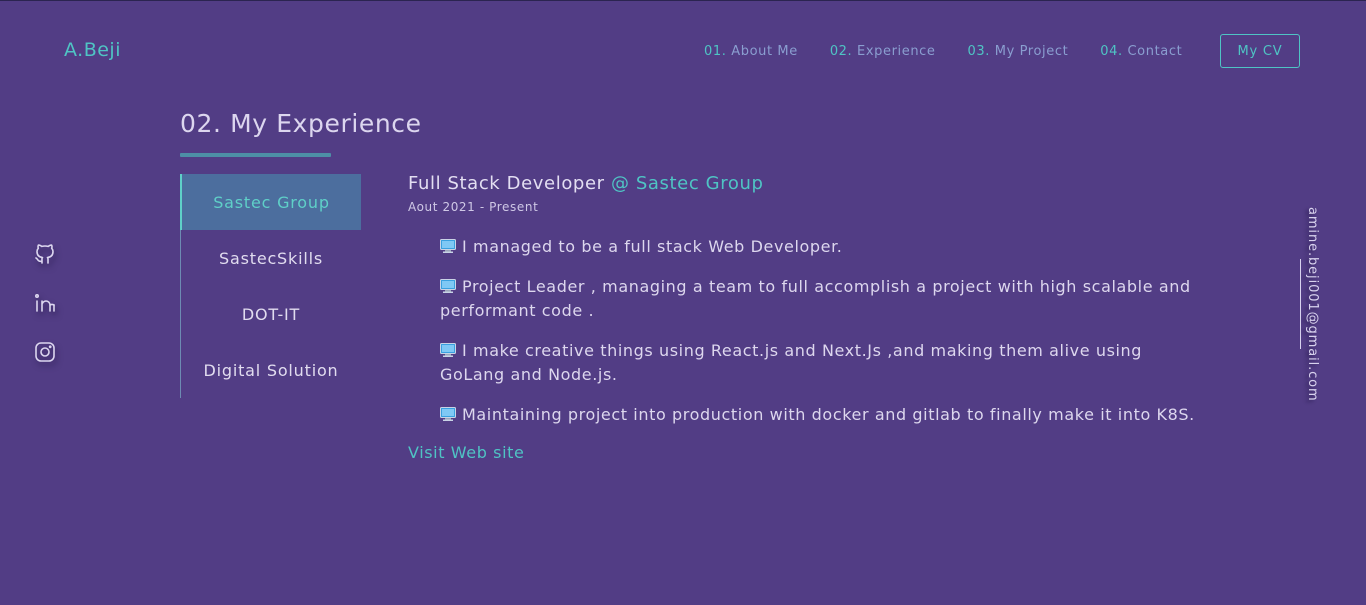 The width and height of the screenshot is (1366, 605). I want to click on job-role: Full Stack Developer, so click(506, 183).